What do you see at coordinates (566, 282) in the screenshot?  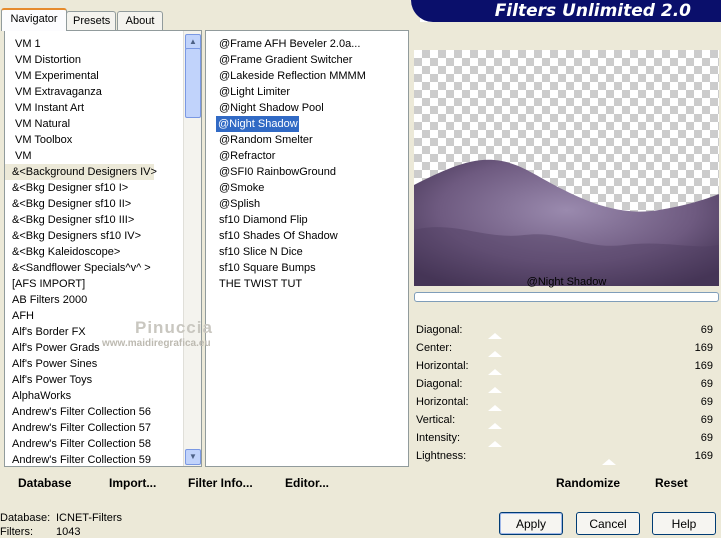 I see `filter-title: @Night Shadow` at bounding box center [566, 282].